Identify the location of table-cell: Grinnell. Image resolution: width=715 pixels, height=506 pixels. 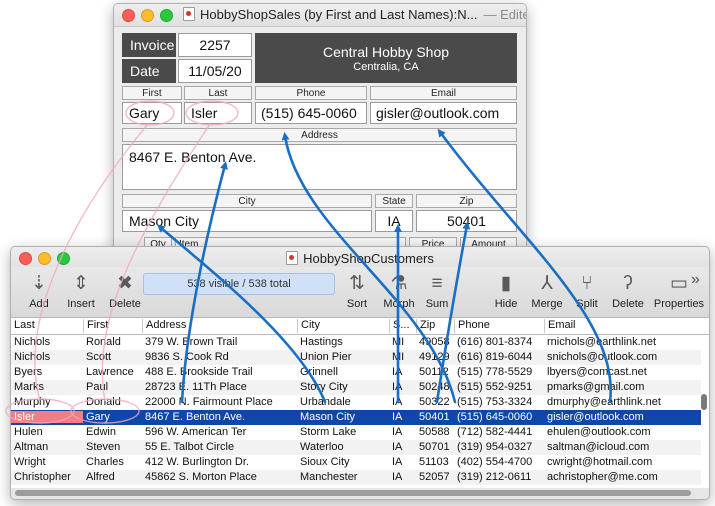
(319, 372).